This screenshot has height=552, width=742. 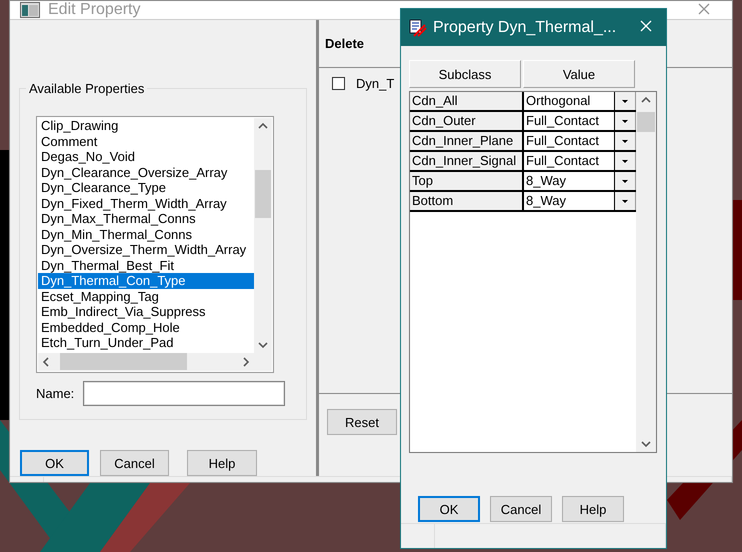 What do you see at coordinates (362, 422) in the screenshot?
I see `reset-button: Reset` at bounding box center [362, 422].